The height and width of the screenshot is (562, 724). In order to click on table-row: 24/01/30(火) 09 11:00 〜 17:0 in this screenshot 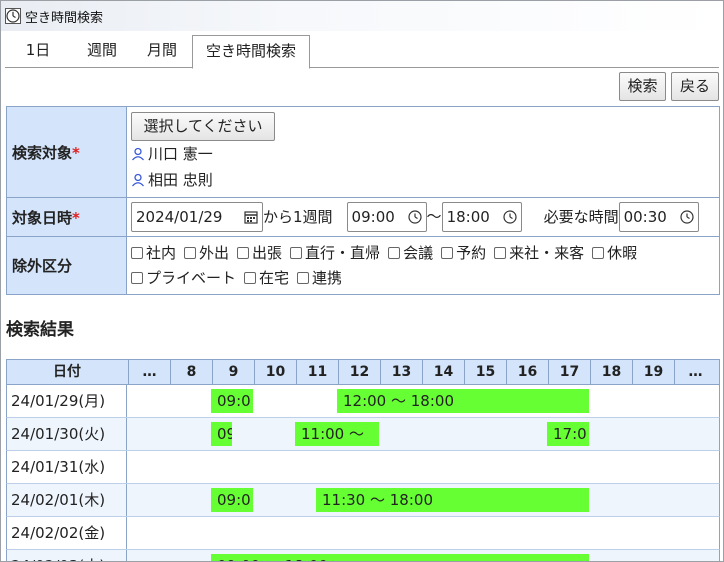, I will do `click(363, 434)`.